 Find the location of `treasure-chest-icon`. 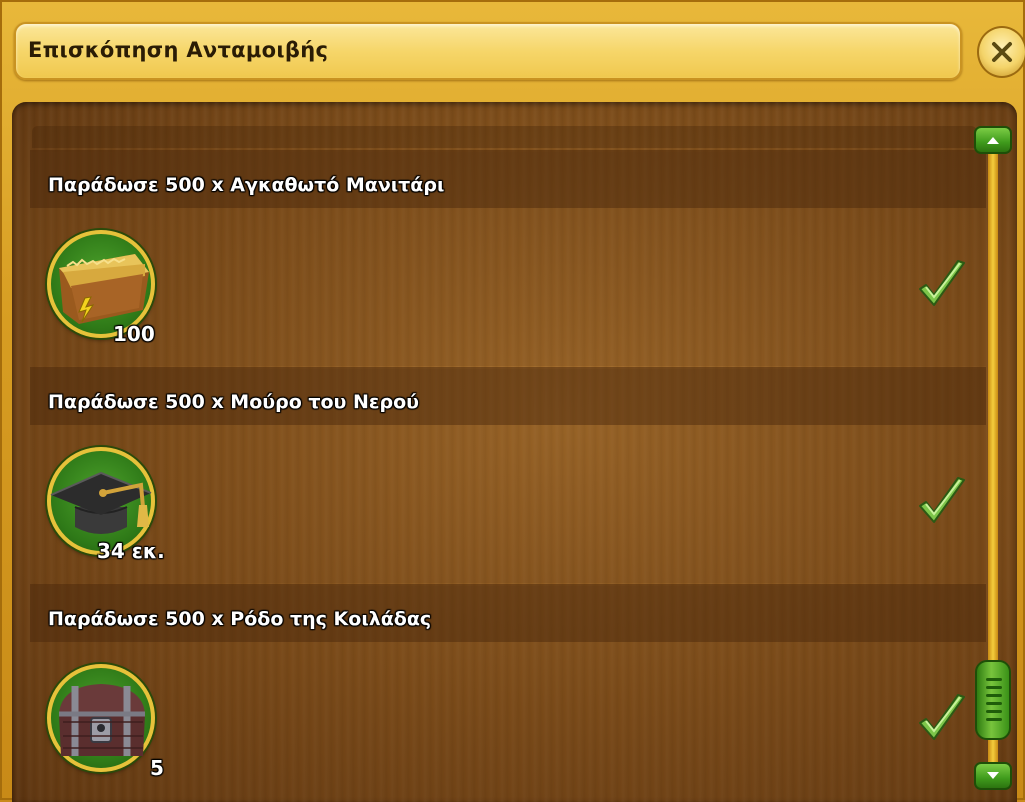

treasure-chest-icon is located at coordinates (102, 720).